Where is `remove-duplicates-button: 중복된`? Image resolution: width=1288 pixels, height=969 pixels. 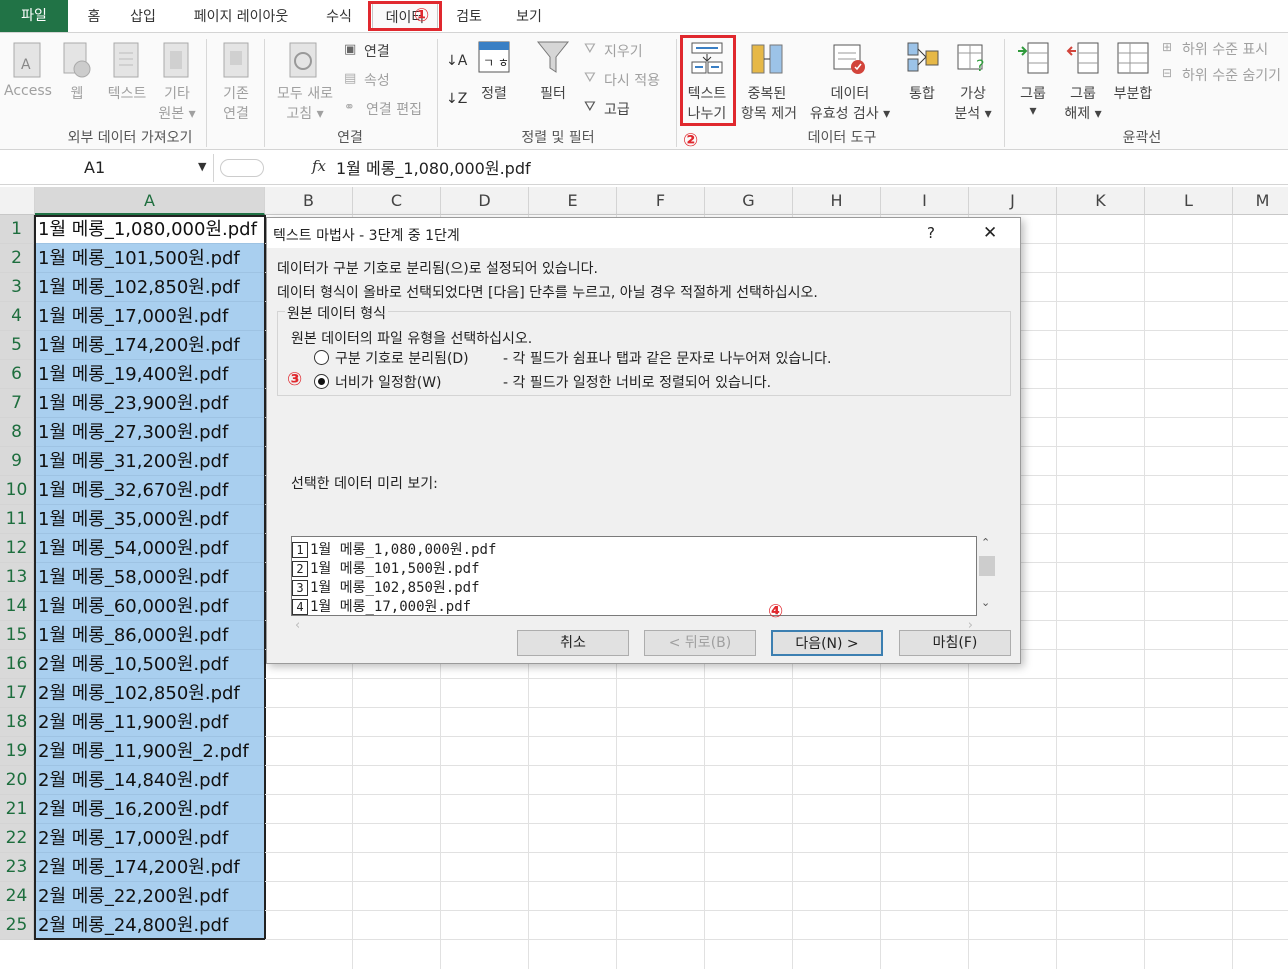
remove-duplicates-button: 중복된 is located at coordinates (767, 93).